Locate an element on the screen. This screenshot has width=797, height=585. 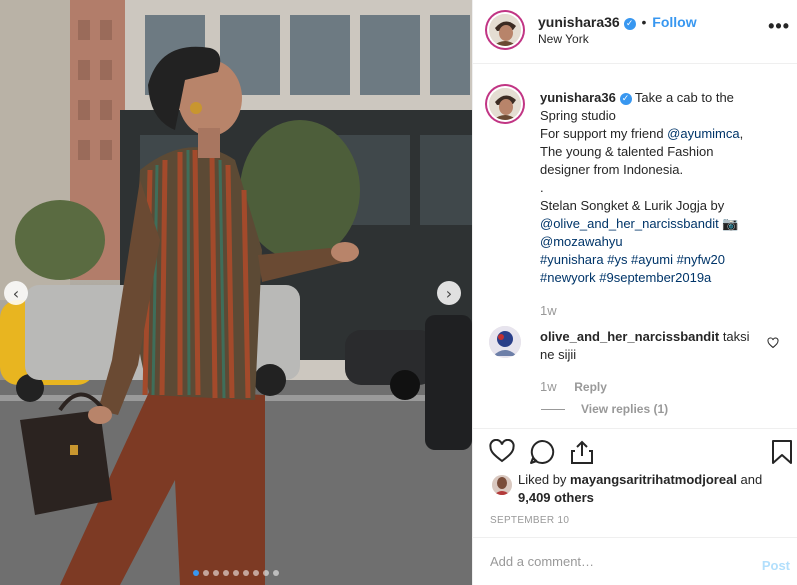
chevron-left-icon: ‹ is located at coordinates (16, 293).